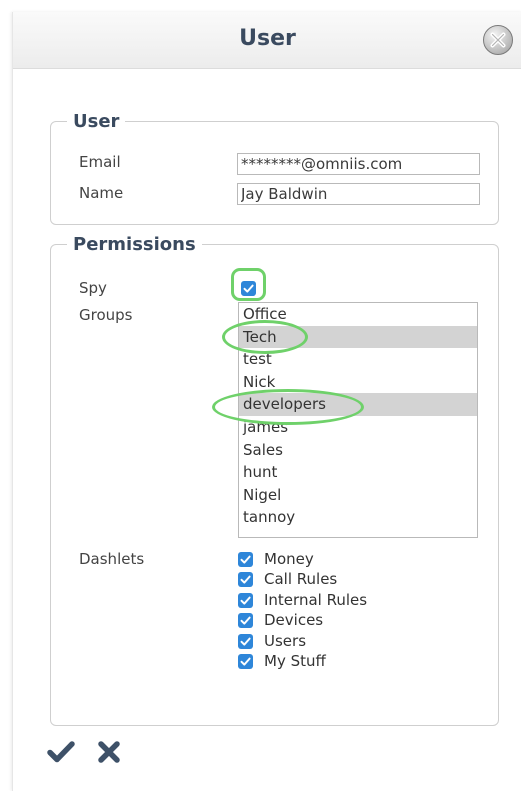 This screenshot has height=791, width=521. Describe the element at coordinates (358, 337) in the screenshot. I see `group-option-selected: Tech` at that location.